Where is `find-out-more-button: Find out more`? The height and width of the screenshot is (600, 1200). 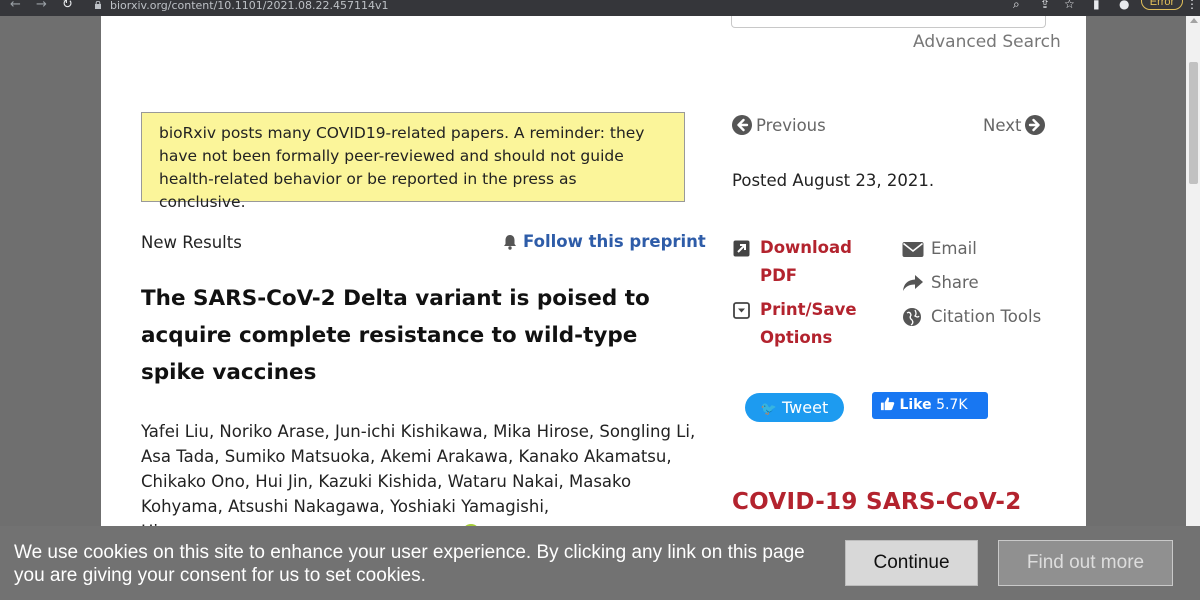 find-out-more-button: Find out more is located at coordinates (1085, 563).